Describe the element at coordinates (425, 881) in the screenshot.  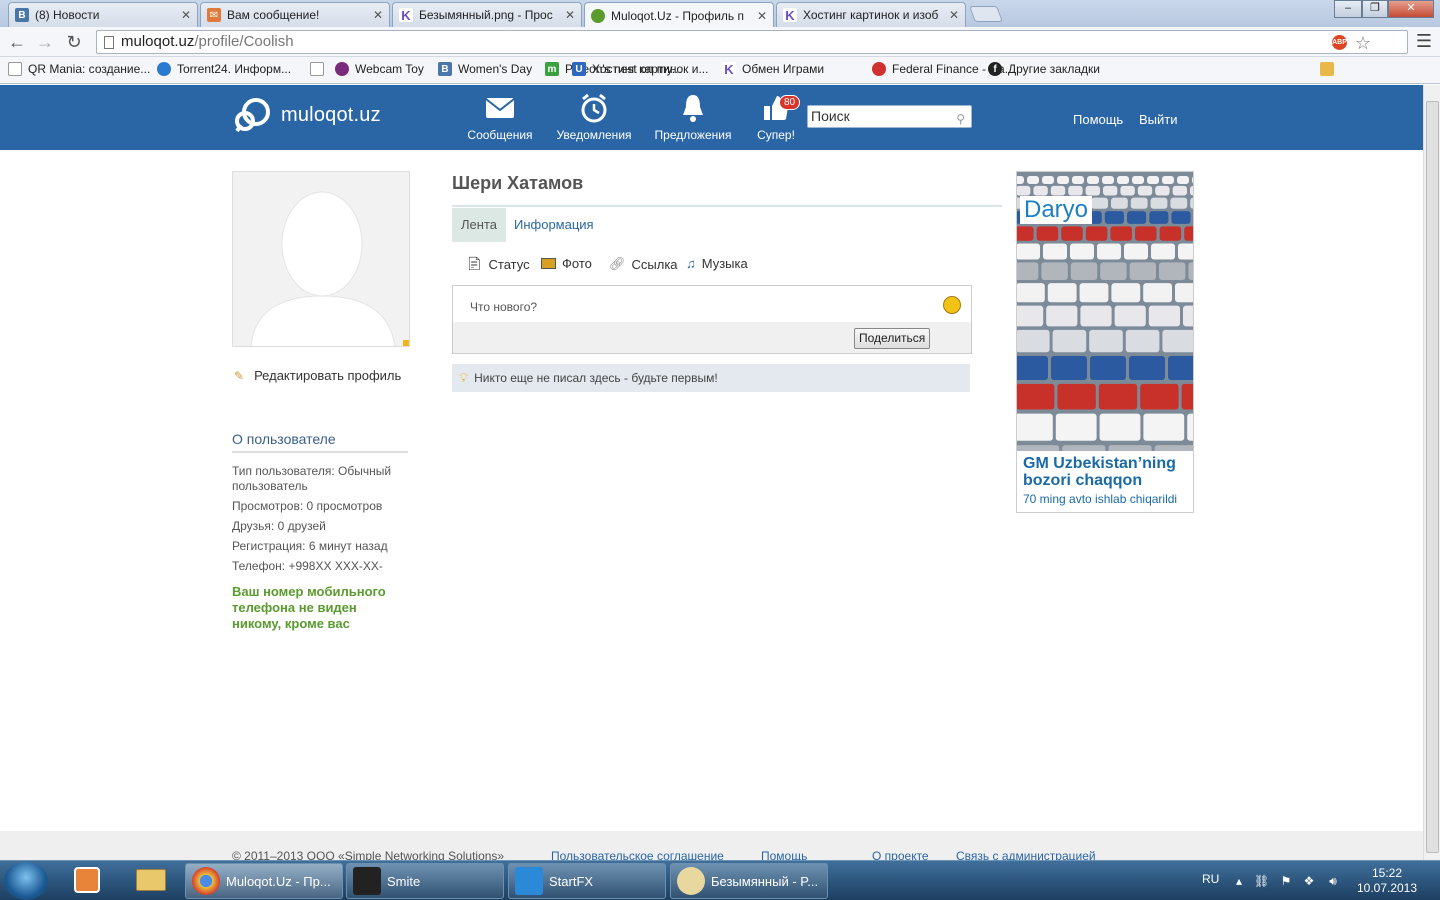
I see `taskbar-item-smite: Smite` at that location.